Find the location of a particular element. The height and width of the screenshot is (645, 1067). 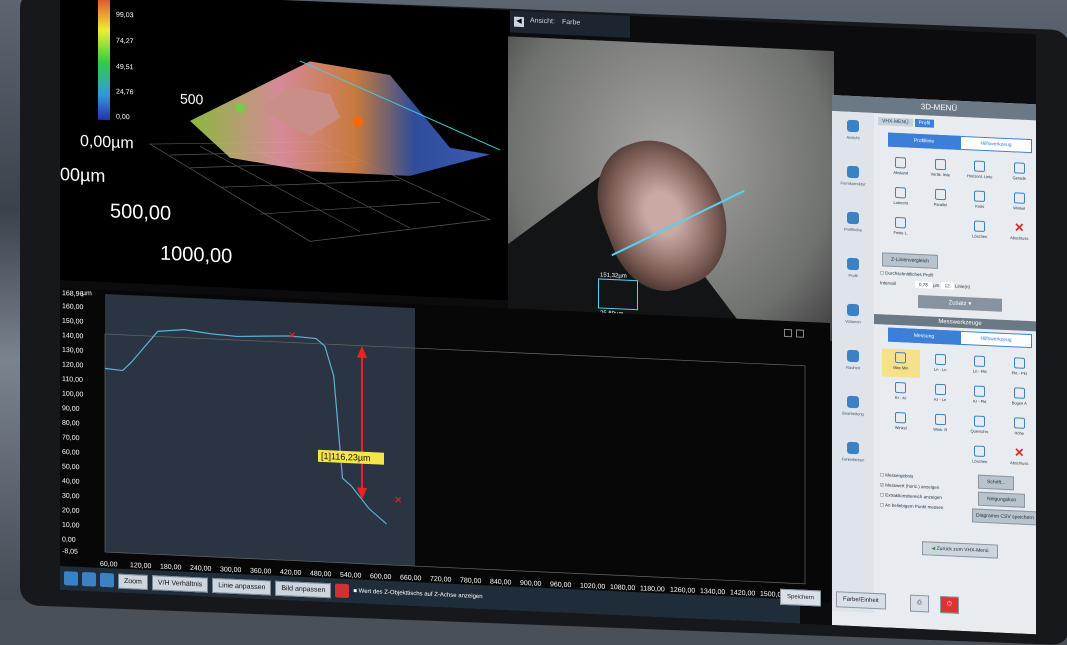

sidebar-item-profilhoehe: Profilhöhe is located at coordinates (853, 227).